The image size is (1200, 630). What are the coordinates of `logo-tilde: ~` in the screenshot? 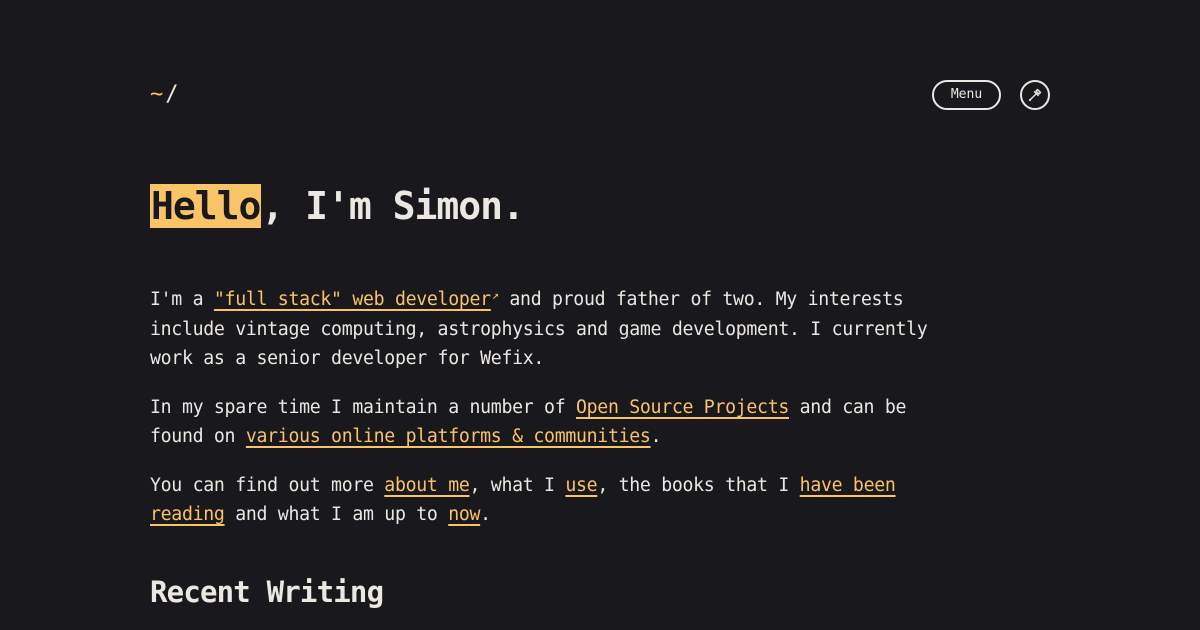 It's located at (157, 94).